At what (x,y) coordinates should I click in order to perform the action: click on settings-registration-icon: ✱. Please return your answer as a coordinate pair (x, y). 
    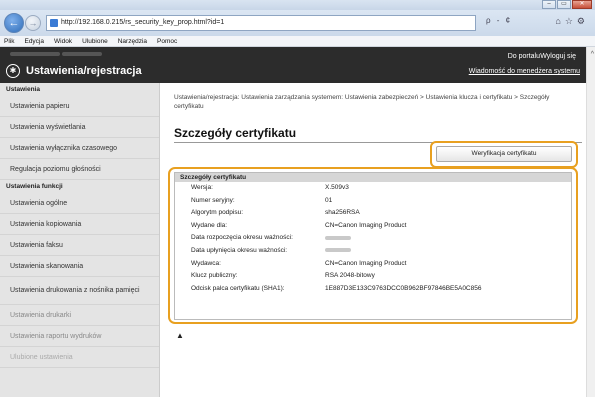
    Looking at the image, I should click on (13, 71).